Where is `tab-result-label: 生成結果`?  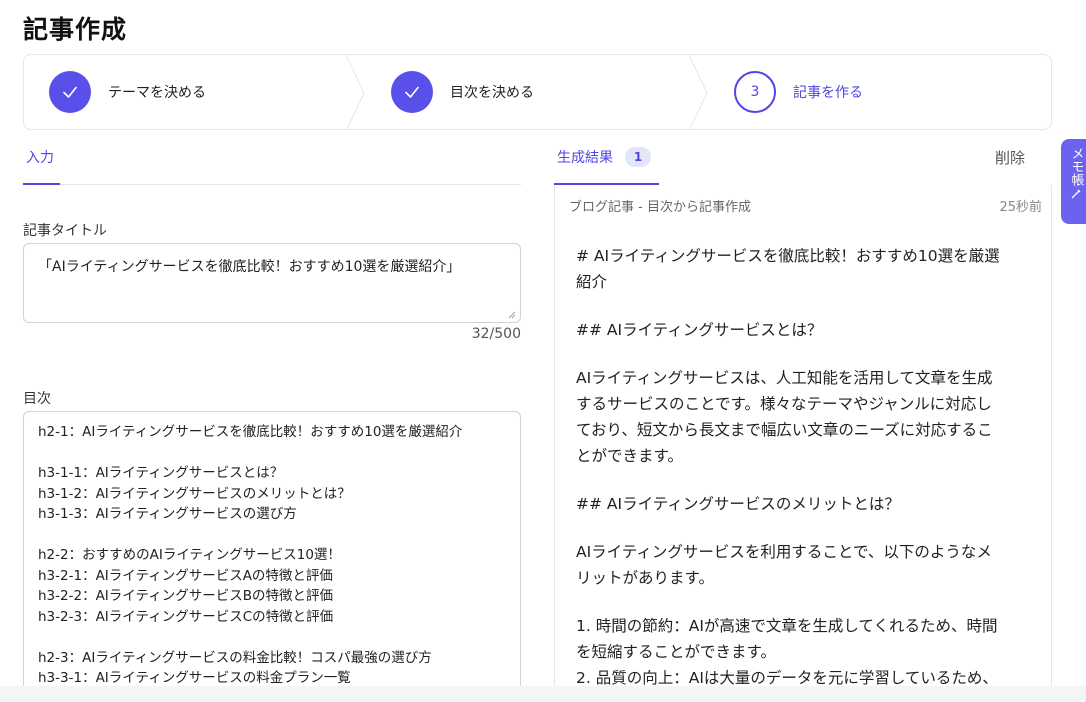
tab-result-label: 生成結果 is located at coordinates (585, 158).